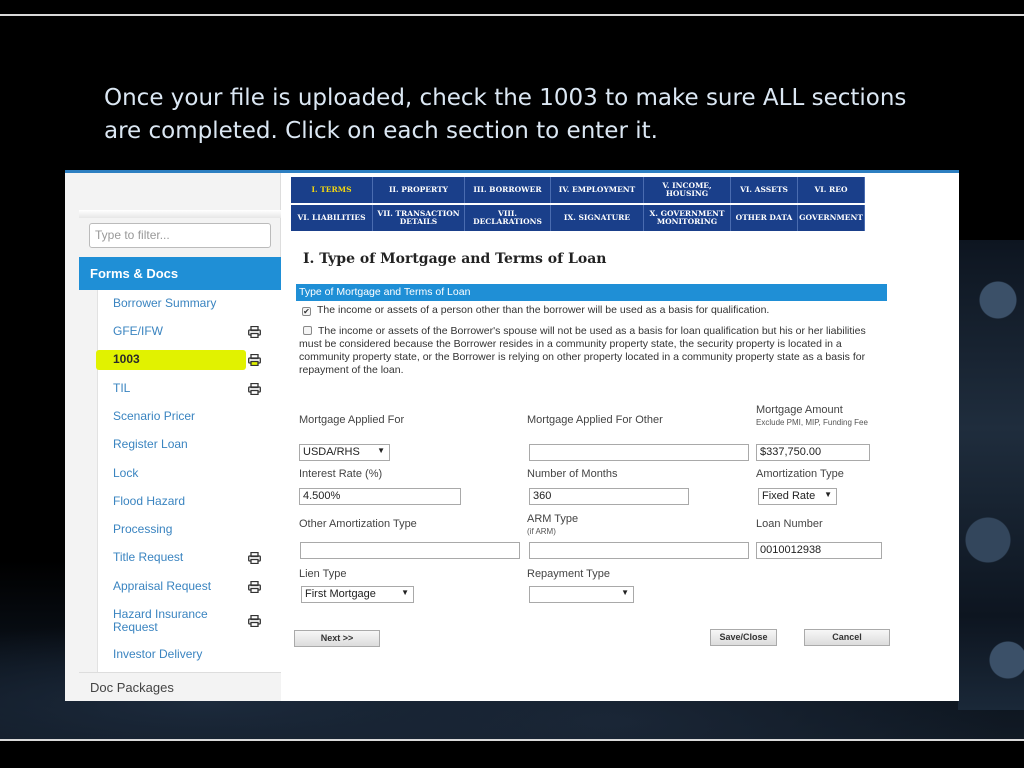  What do you see at coordinates (190, 477) in the screenshot?
I see `nav-item-lock: Lock` at bounding box center [190, 477].